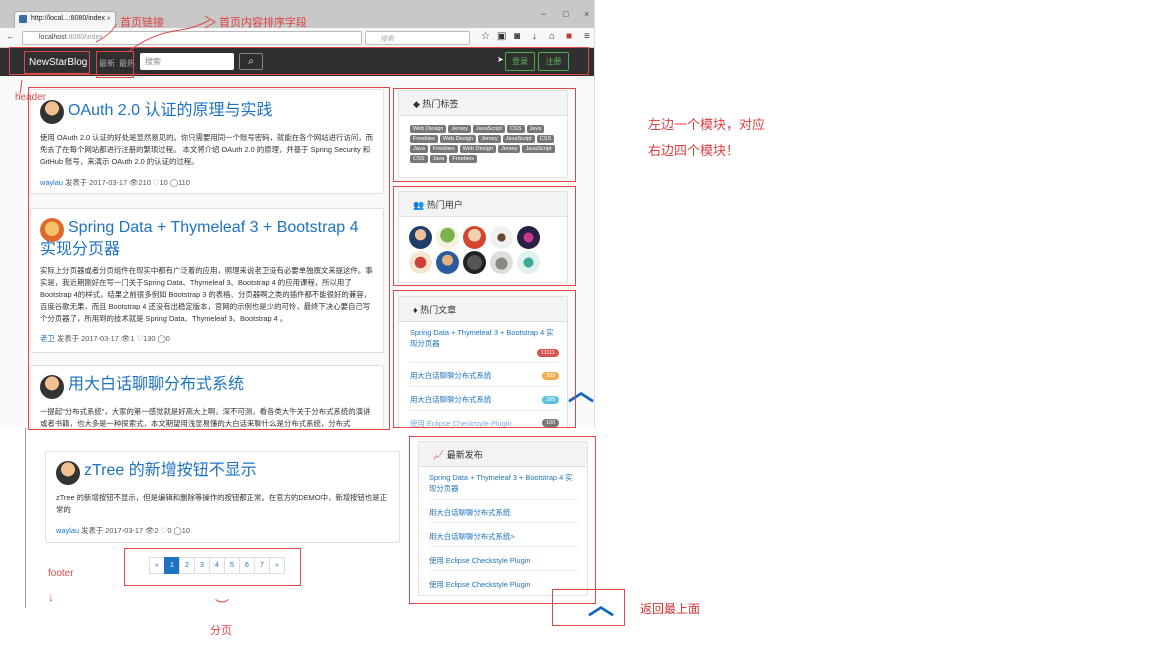 Image resolution: width=1152 pixels, height=648 pixels. Describe the element at coordinates (543, 14) in the screenshot. I see `minimize-icon: −` at that location.